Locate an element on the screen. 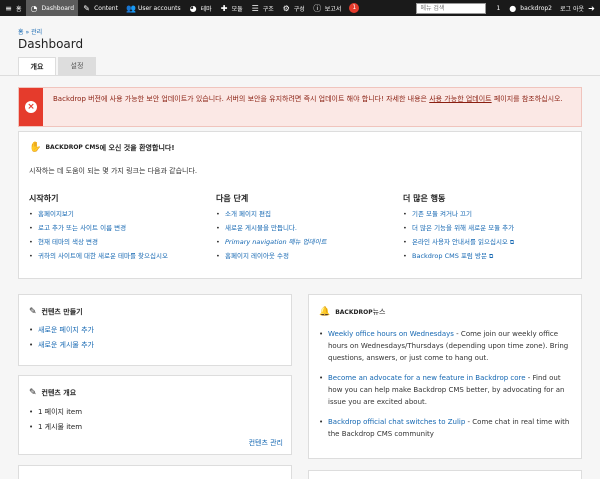 The height and width of the screenshot is (479, 600). user-guide-link: 온라인 사용자 안내서를 읽으십시오 is located at coordinates (460, 242).